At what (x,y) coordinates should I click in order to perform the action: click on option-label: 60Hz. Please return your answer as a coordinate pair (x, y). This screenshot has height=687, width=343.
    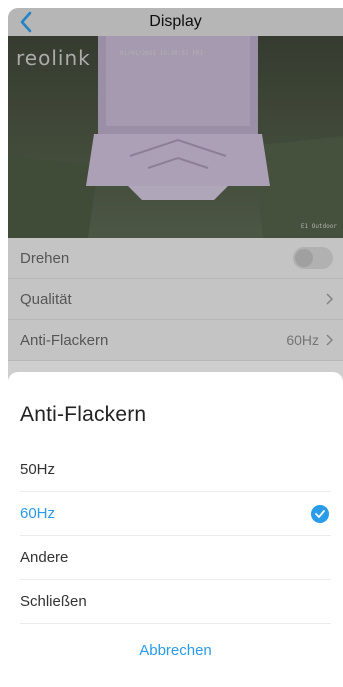
    Looking at the image, I should click on (38, 513).